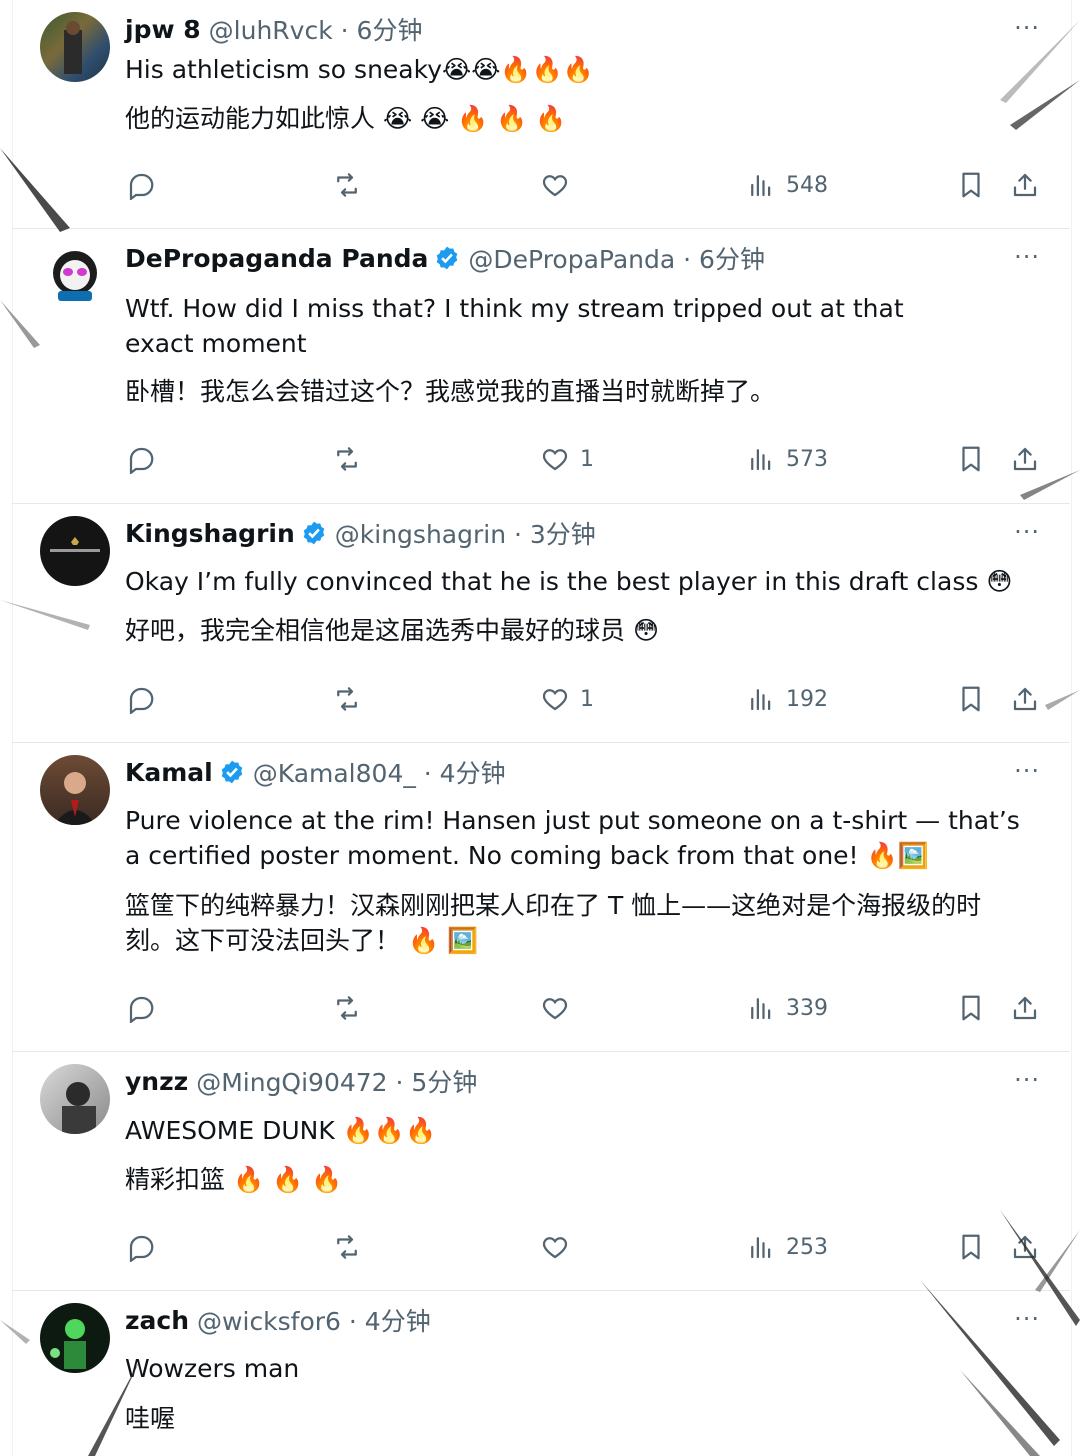  I want to click on tweet-header: Kingshagrin @kingshagrin · 3分钟, so click(360, 533).